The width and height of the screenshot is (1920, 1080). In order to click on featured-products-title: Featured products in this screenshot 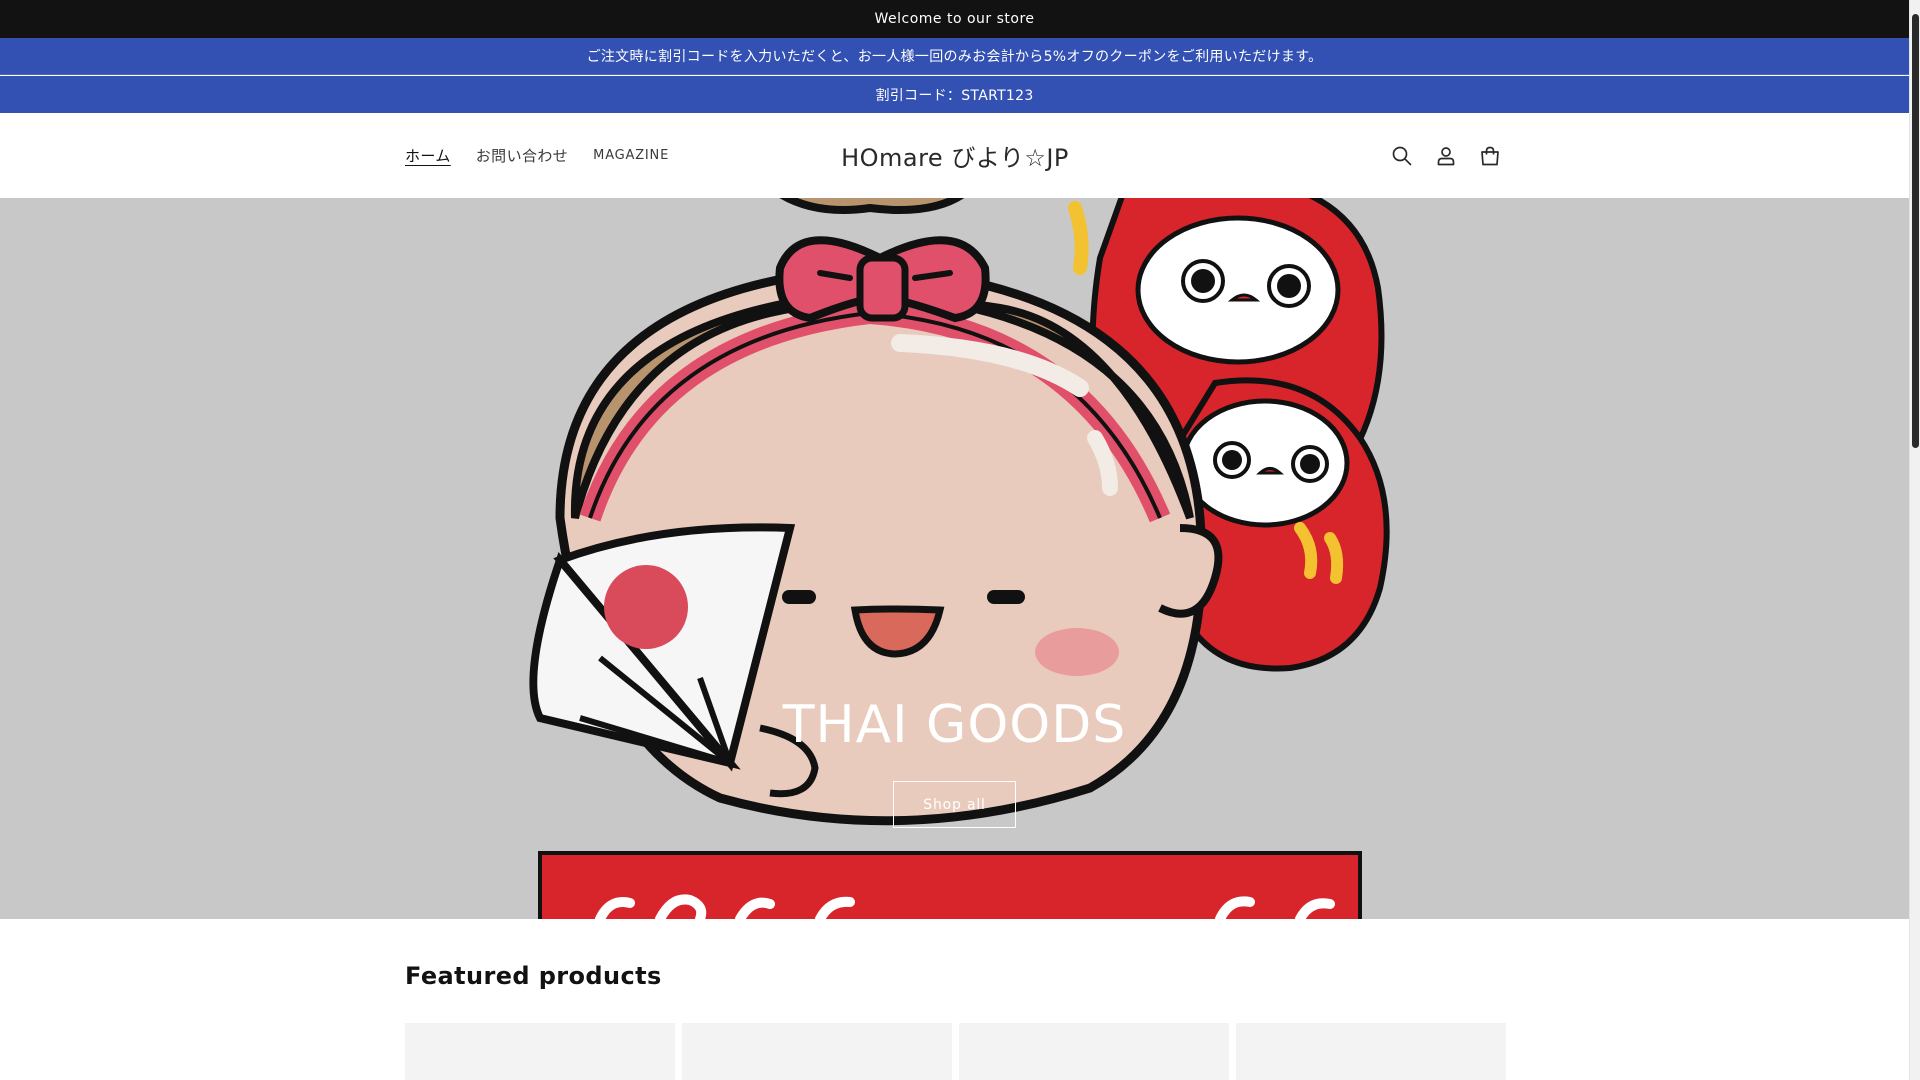, I will do `click(533, 976)`.